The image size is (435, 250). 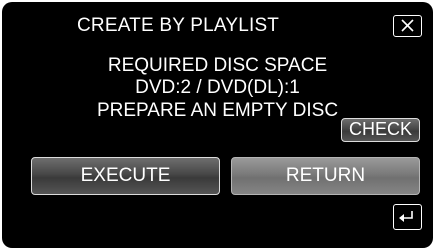 I want to click on check-button: CHECK, so click(x=380, y=130).